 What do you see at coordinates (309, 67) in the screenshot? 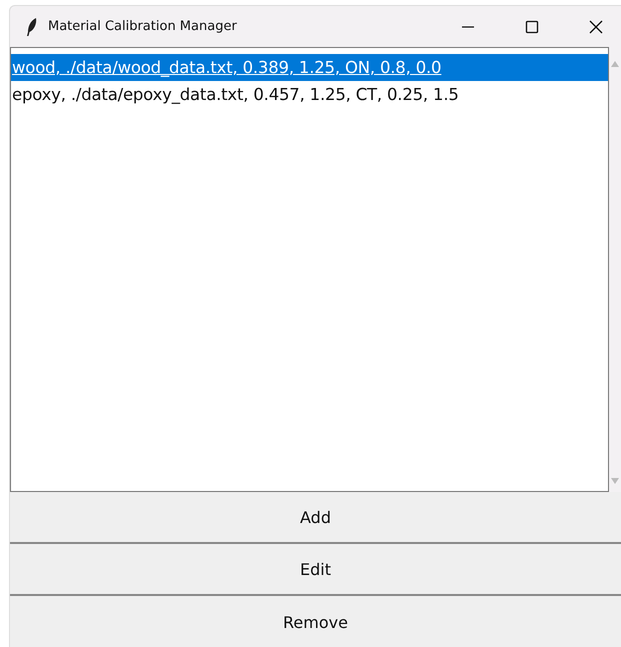
I see `list-item: wood, ./data/wood_data.txt, 0.389, 1.25, ON, 0.8, 0.0` at bounding box center [309, 67].